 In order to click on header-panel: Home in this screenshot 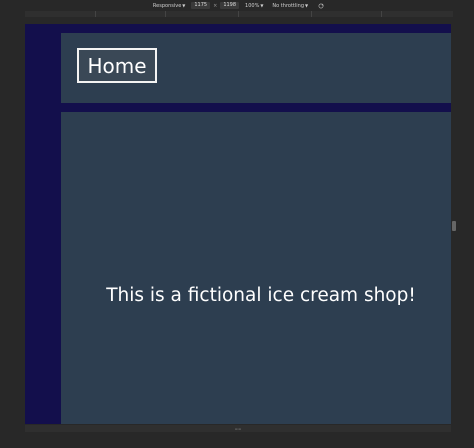, I will do `click(256, 68)`.